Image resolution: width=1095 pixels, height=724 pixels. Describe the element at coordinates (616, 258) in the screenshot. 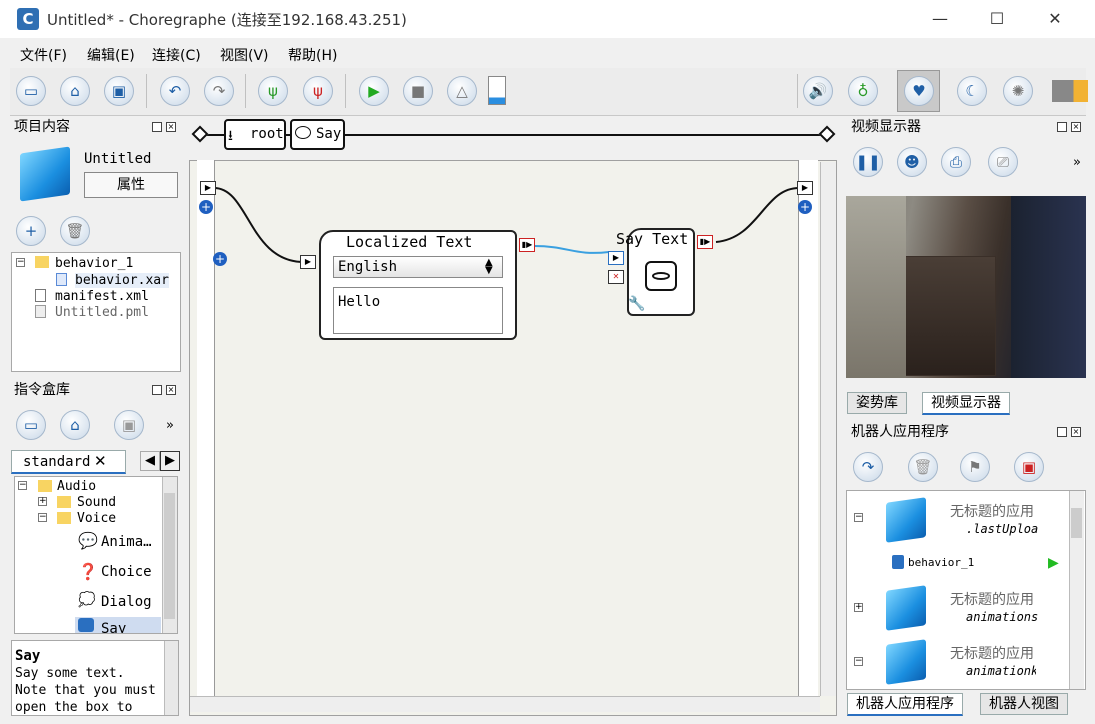

I see `say-onstart-pin: ▶` at that location.